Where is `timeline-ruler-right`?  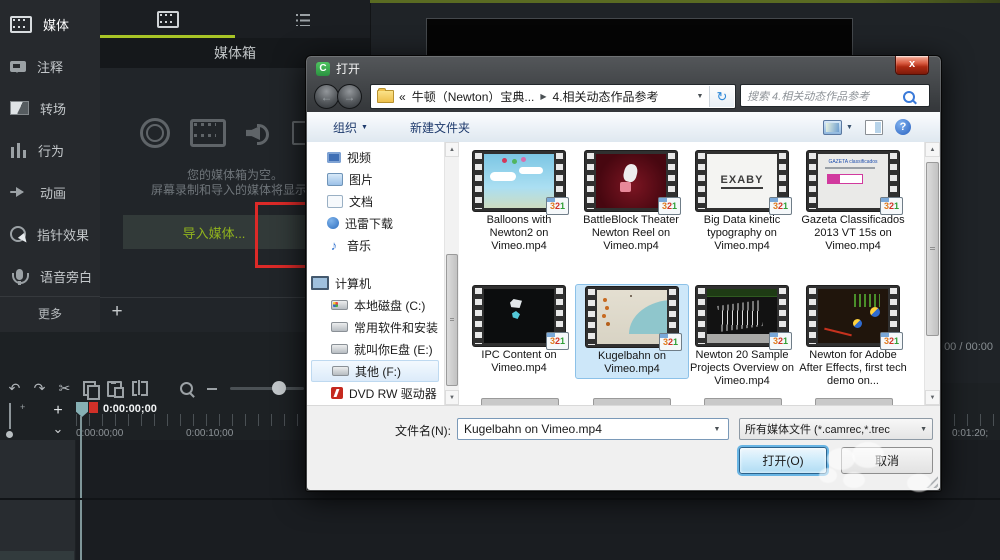 timeline-ruler-right is located at coordinates (970, 420).